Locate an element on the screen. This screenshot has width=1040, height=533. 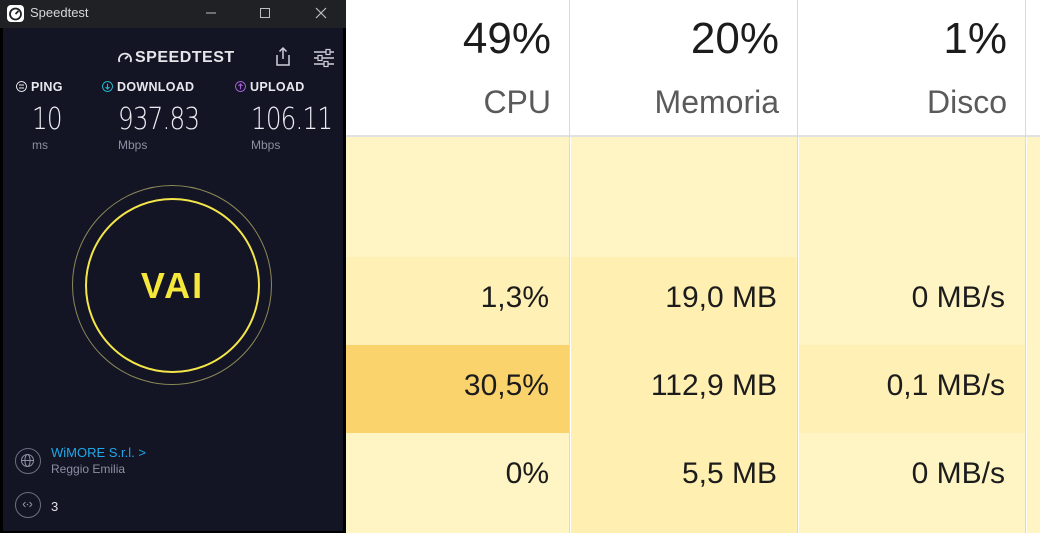
speedometer-icon is located at coordinates (125, 57).